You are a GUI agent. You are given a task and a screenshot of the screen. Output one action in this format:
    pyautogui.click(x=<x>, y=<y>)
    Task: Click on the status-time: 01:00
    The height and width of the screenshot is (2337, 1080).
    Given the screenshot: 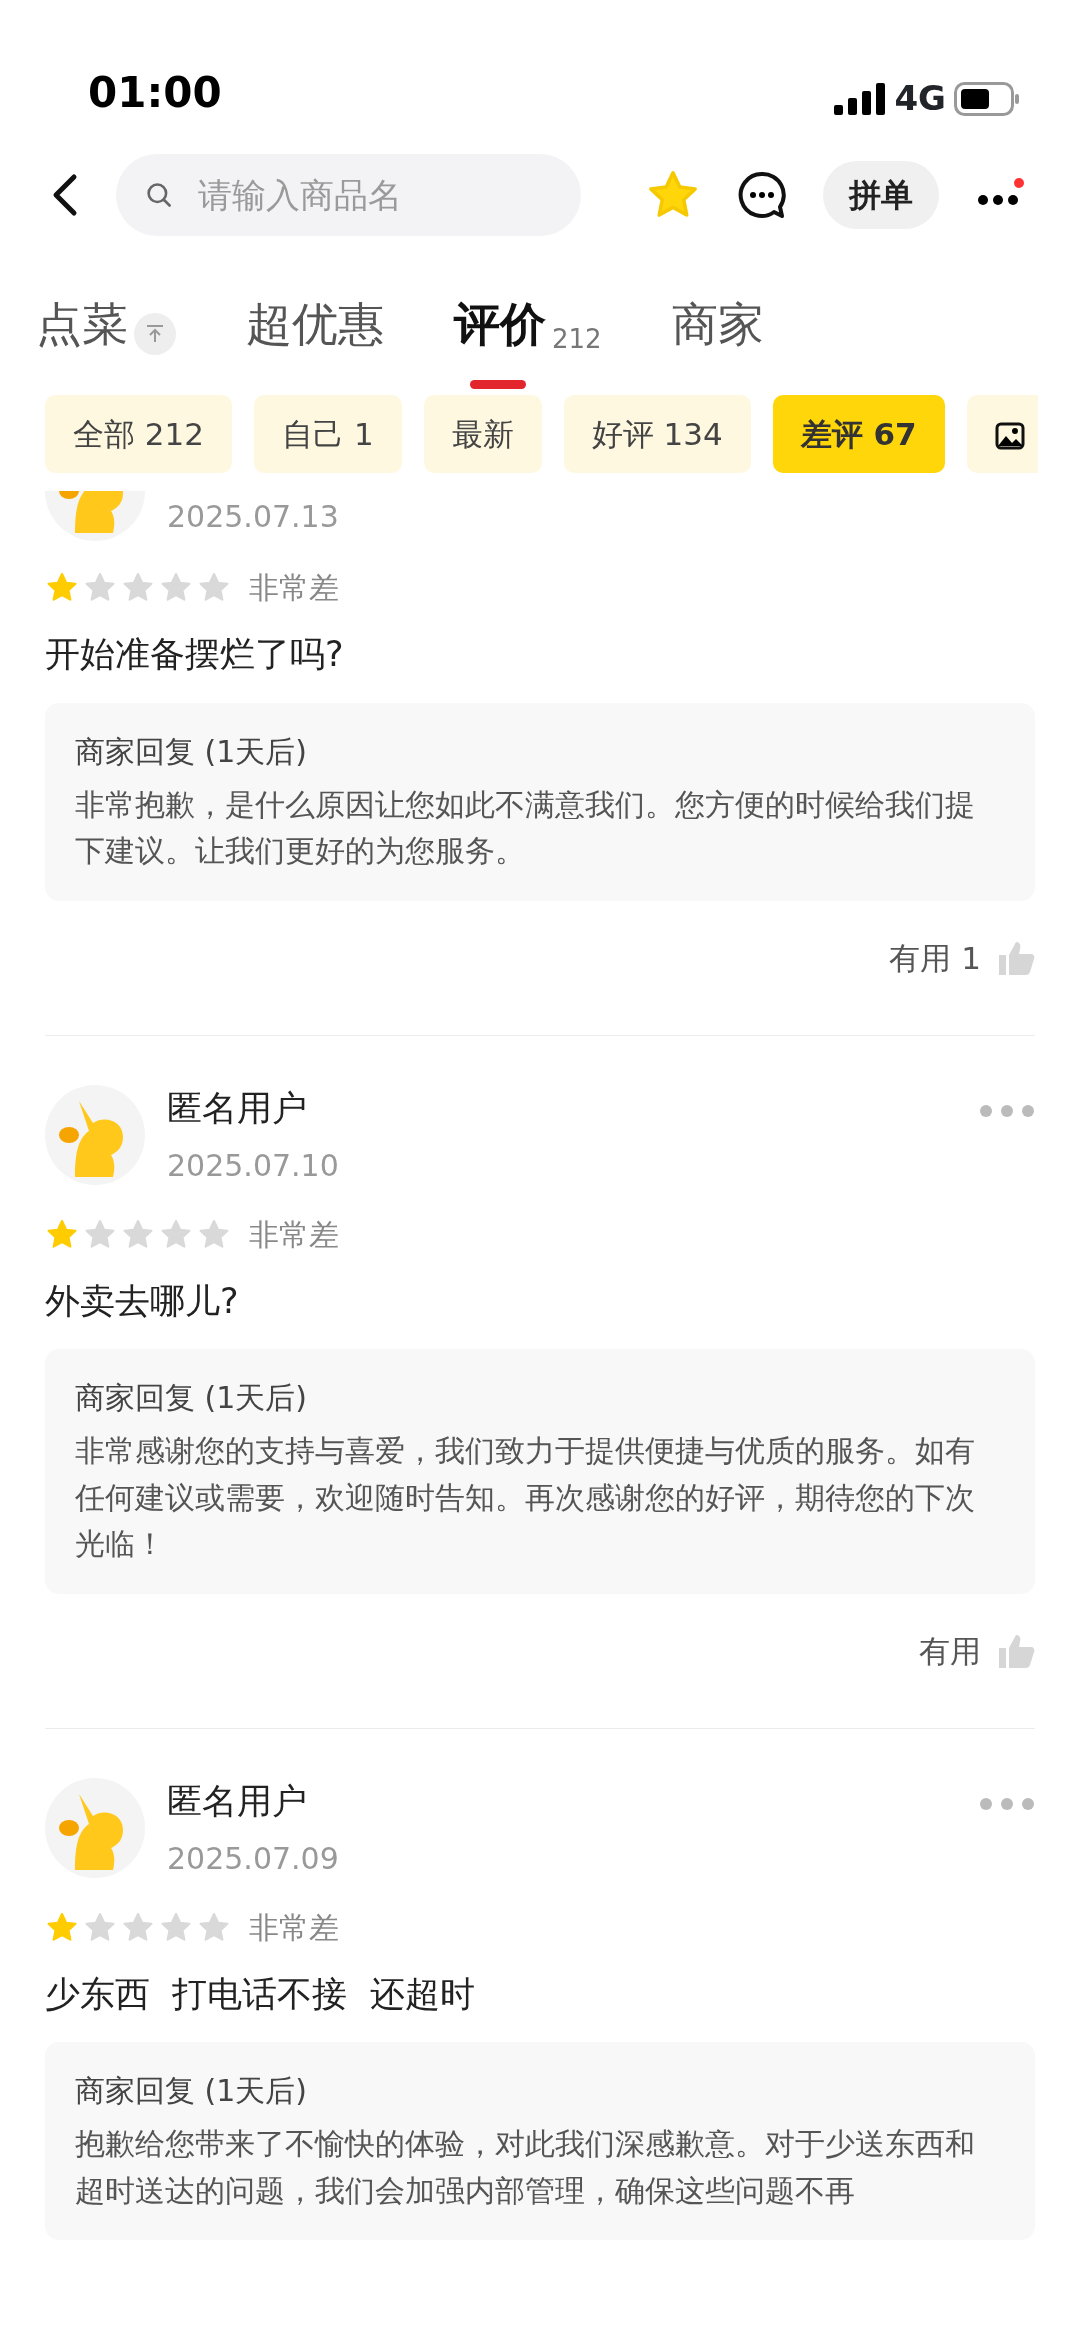 What is the action you would take?
    pyautogui.click(x=155, y=93)
    